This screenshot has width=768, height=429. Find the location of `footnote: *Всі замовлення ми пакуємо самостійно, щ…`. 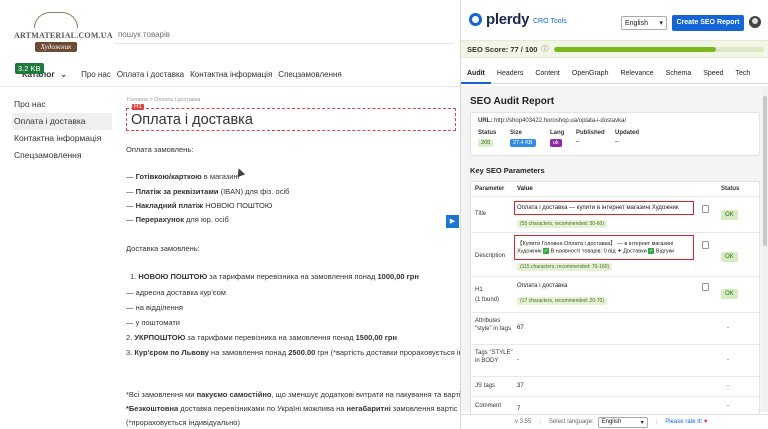

footnote: *Всі замовлення ми пакуємо самостійно, щ… is located at coordinates (293, 394).